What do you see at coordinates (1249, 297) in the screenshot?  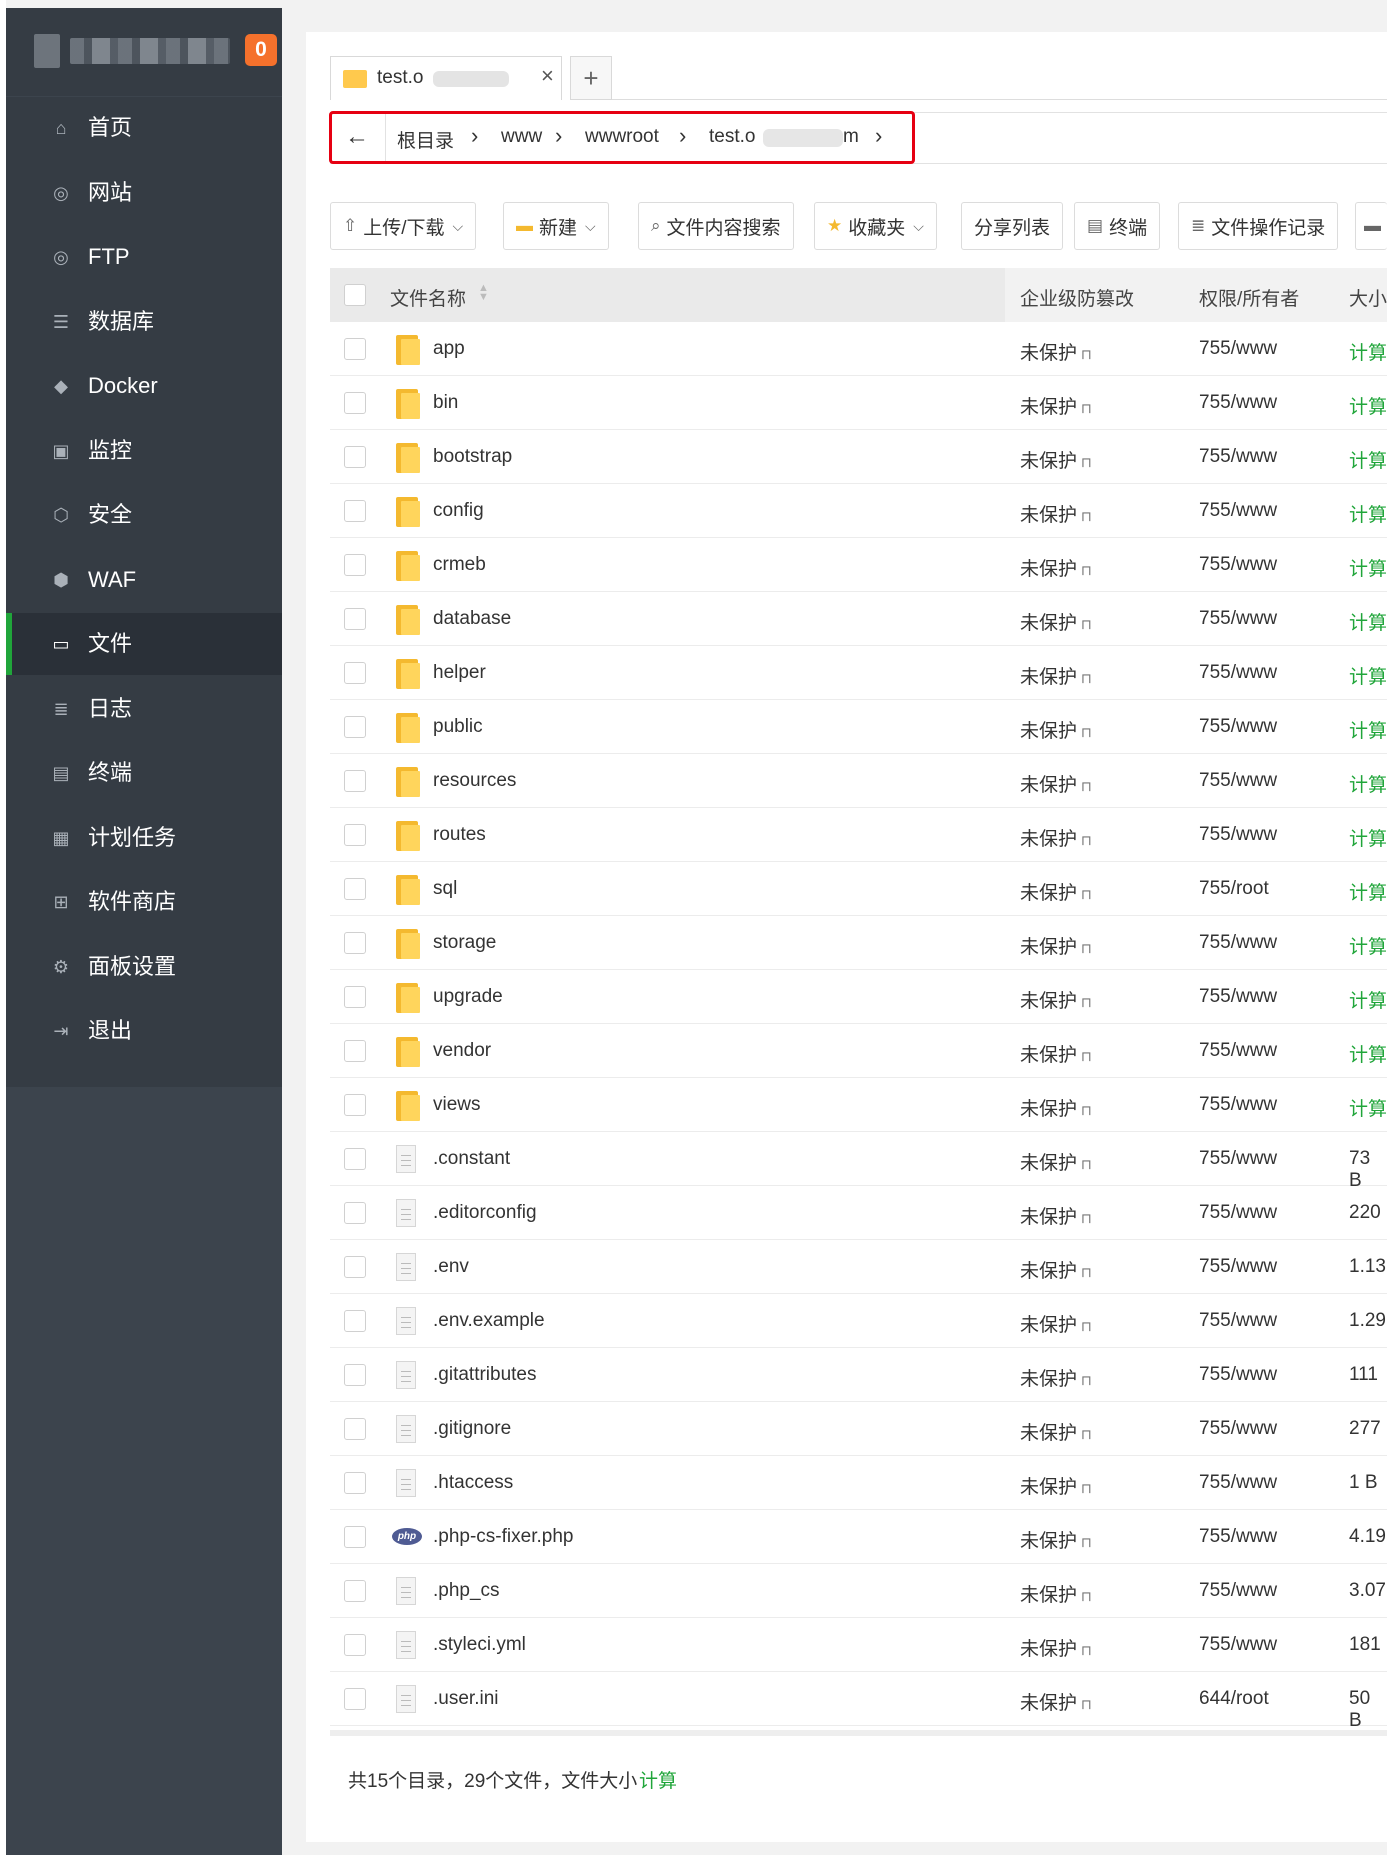 I see `header-permission: 权限/所有者` at bounding box center [1249, 297].